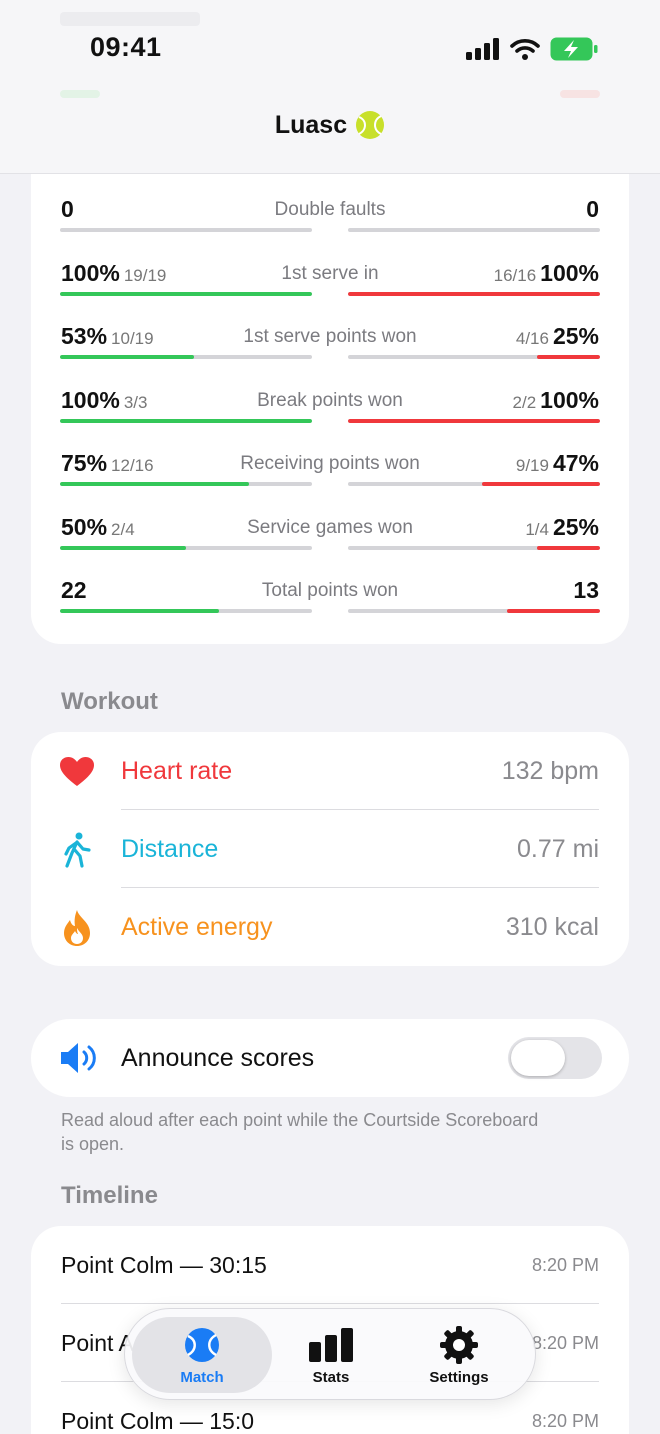 Image resolution: width=660 pixels, height=1434 pixels. What do you see at coordinates (330, 209) in the screenshot?
I see `stat-label: Double faults` at bounding box center [330, 209].